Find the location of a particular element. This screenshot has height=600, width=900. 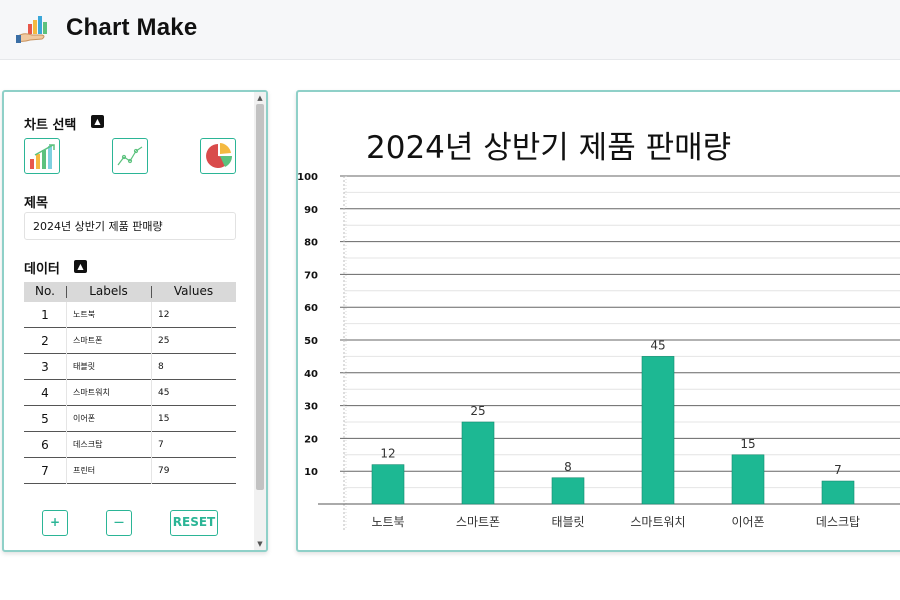

bar-chart-type-button is located at coordinates (42, 156).